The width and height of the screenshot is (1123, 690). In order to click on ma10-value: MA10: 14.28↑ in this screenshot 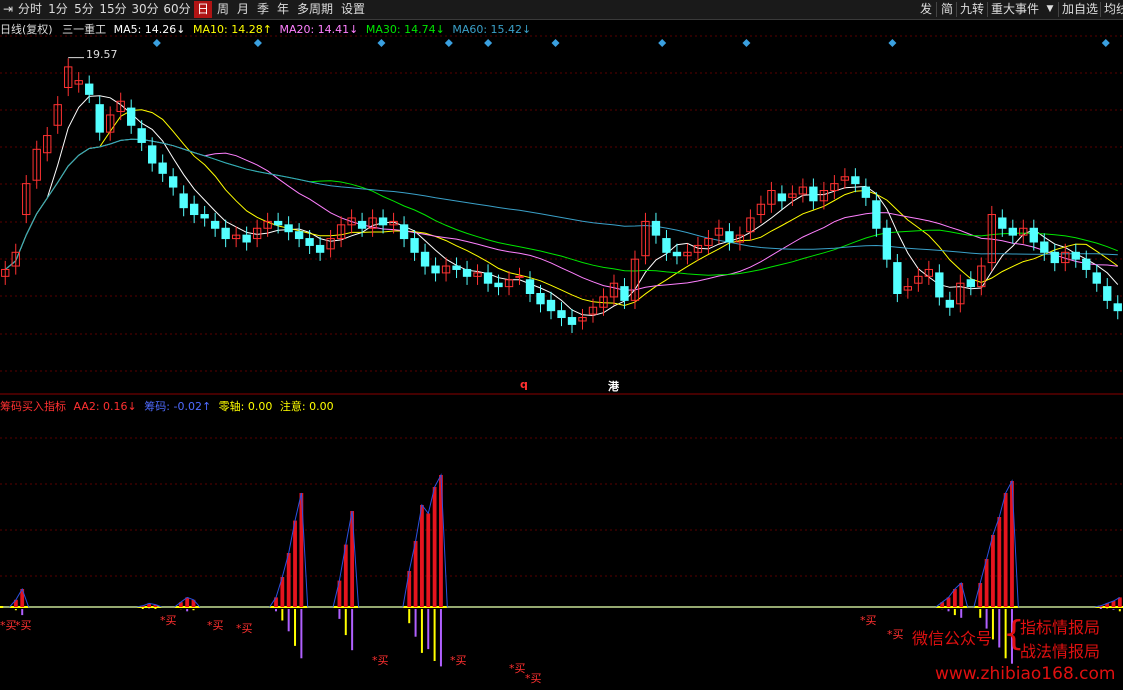, I will do `click(232, 29)`.